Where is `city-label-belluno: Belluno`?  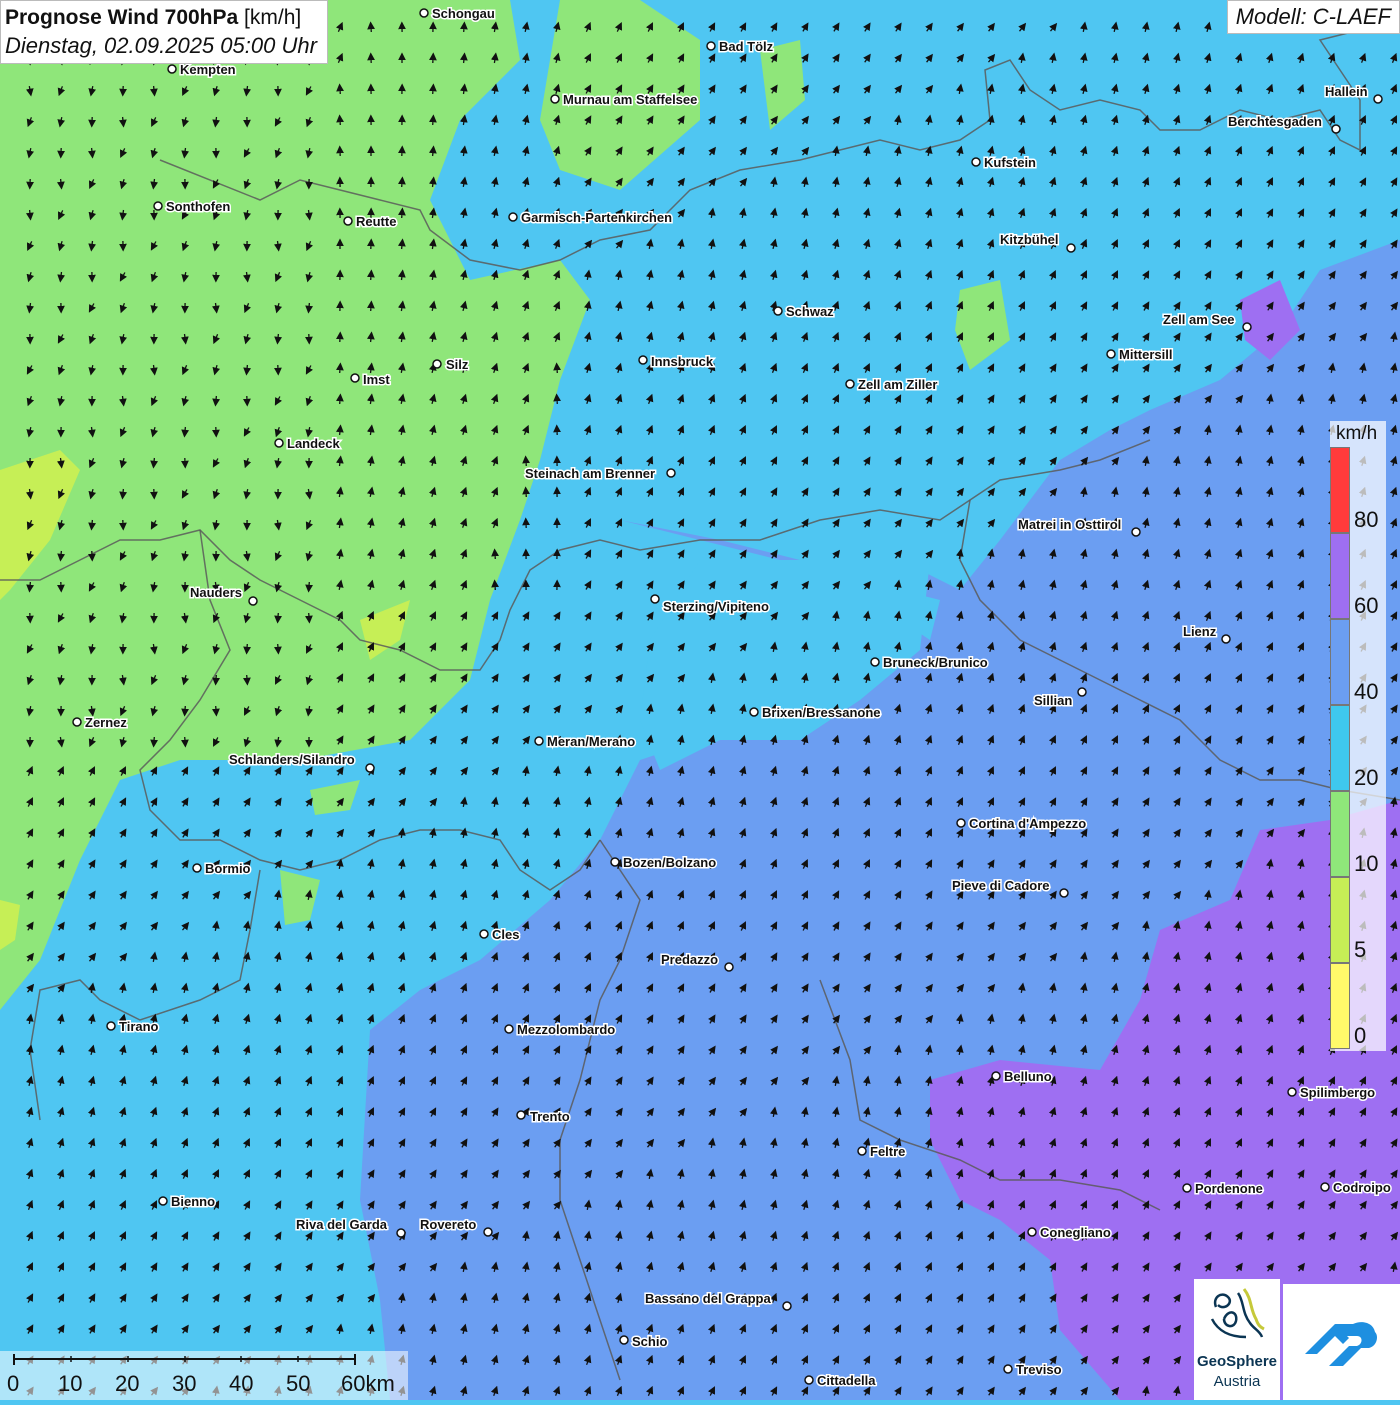
city-label-belluno: Belluno is located at coordinates (1028, 1076).